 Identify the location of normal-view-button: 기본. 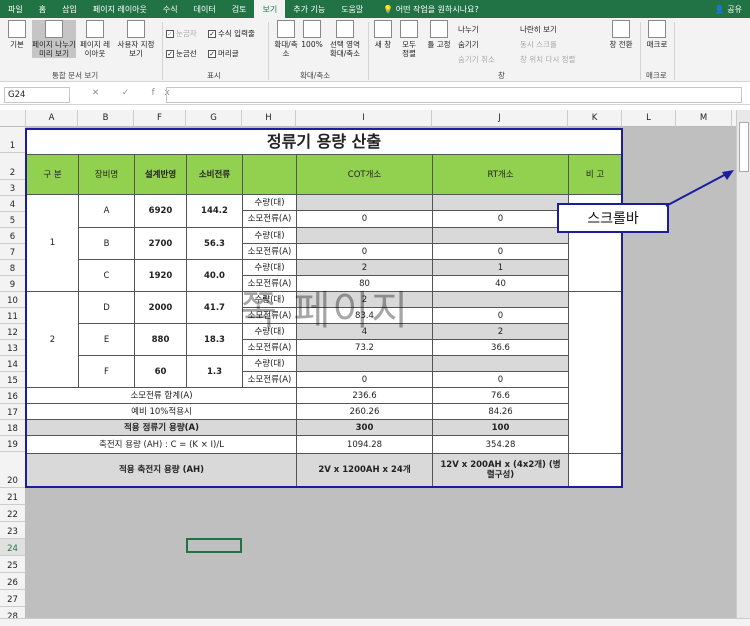
(17, 34).